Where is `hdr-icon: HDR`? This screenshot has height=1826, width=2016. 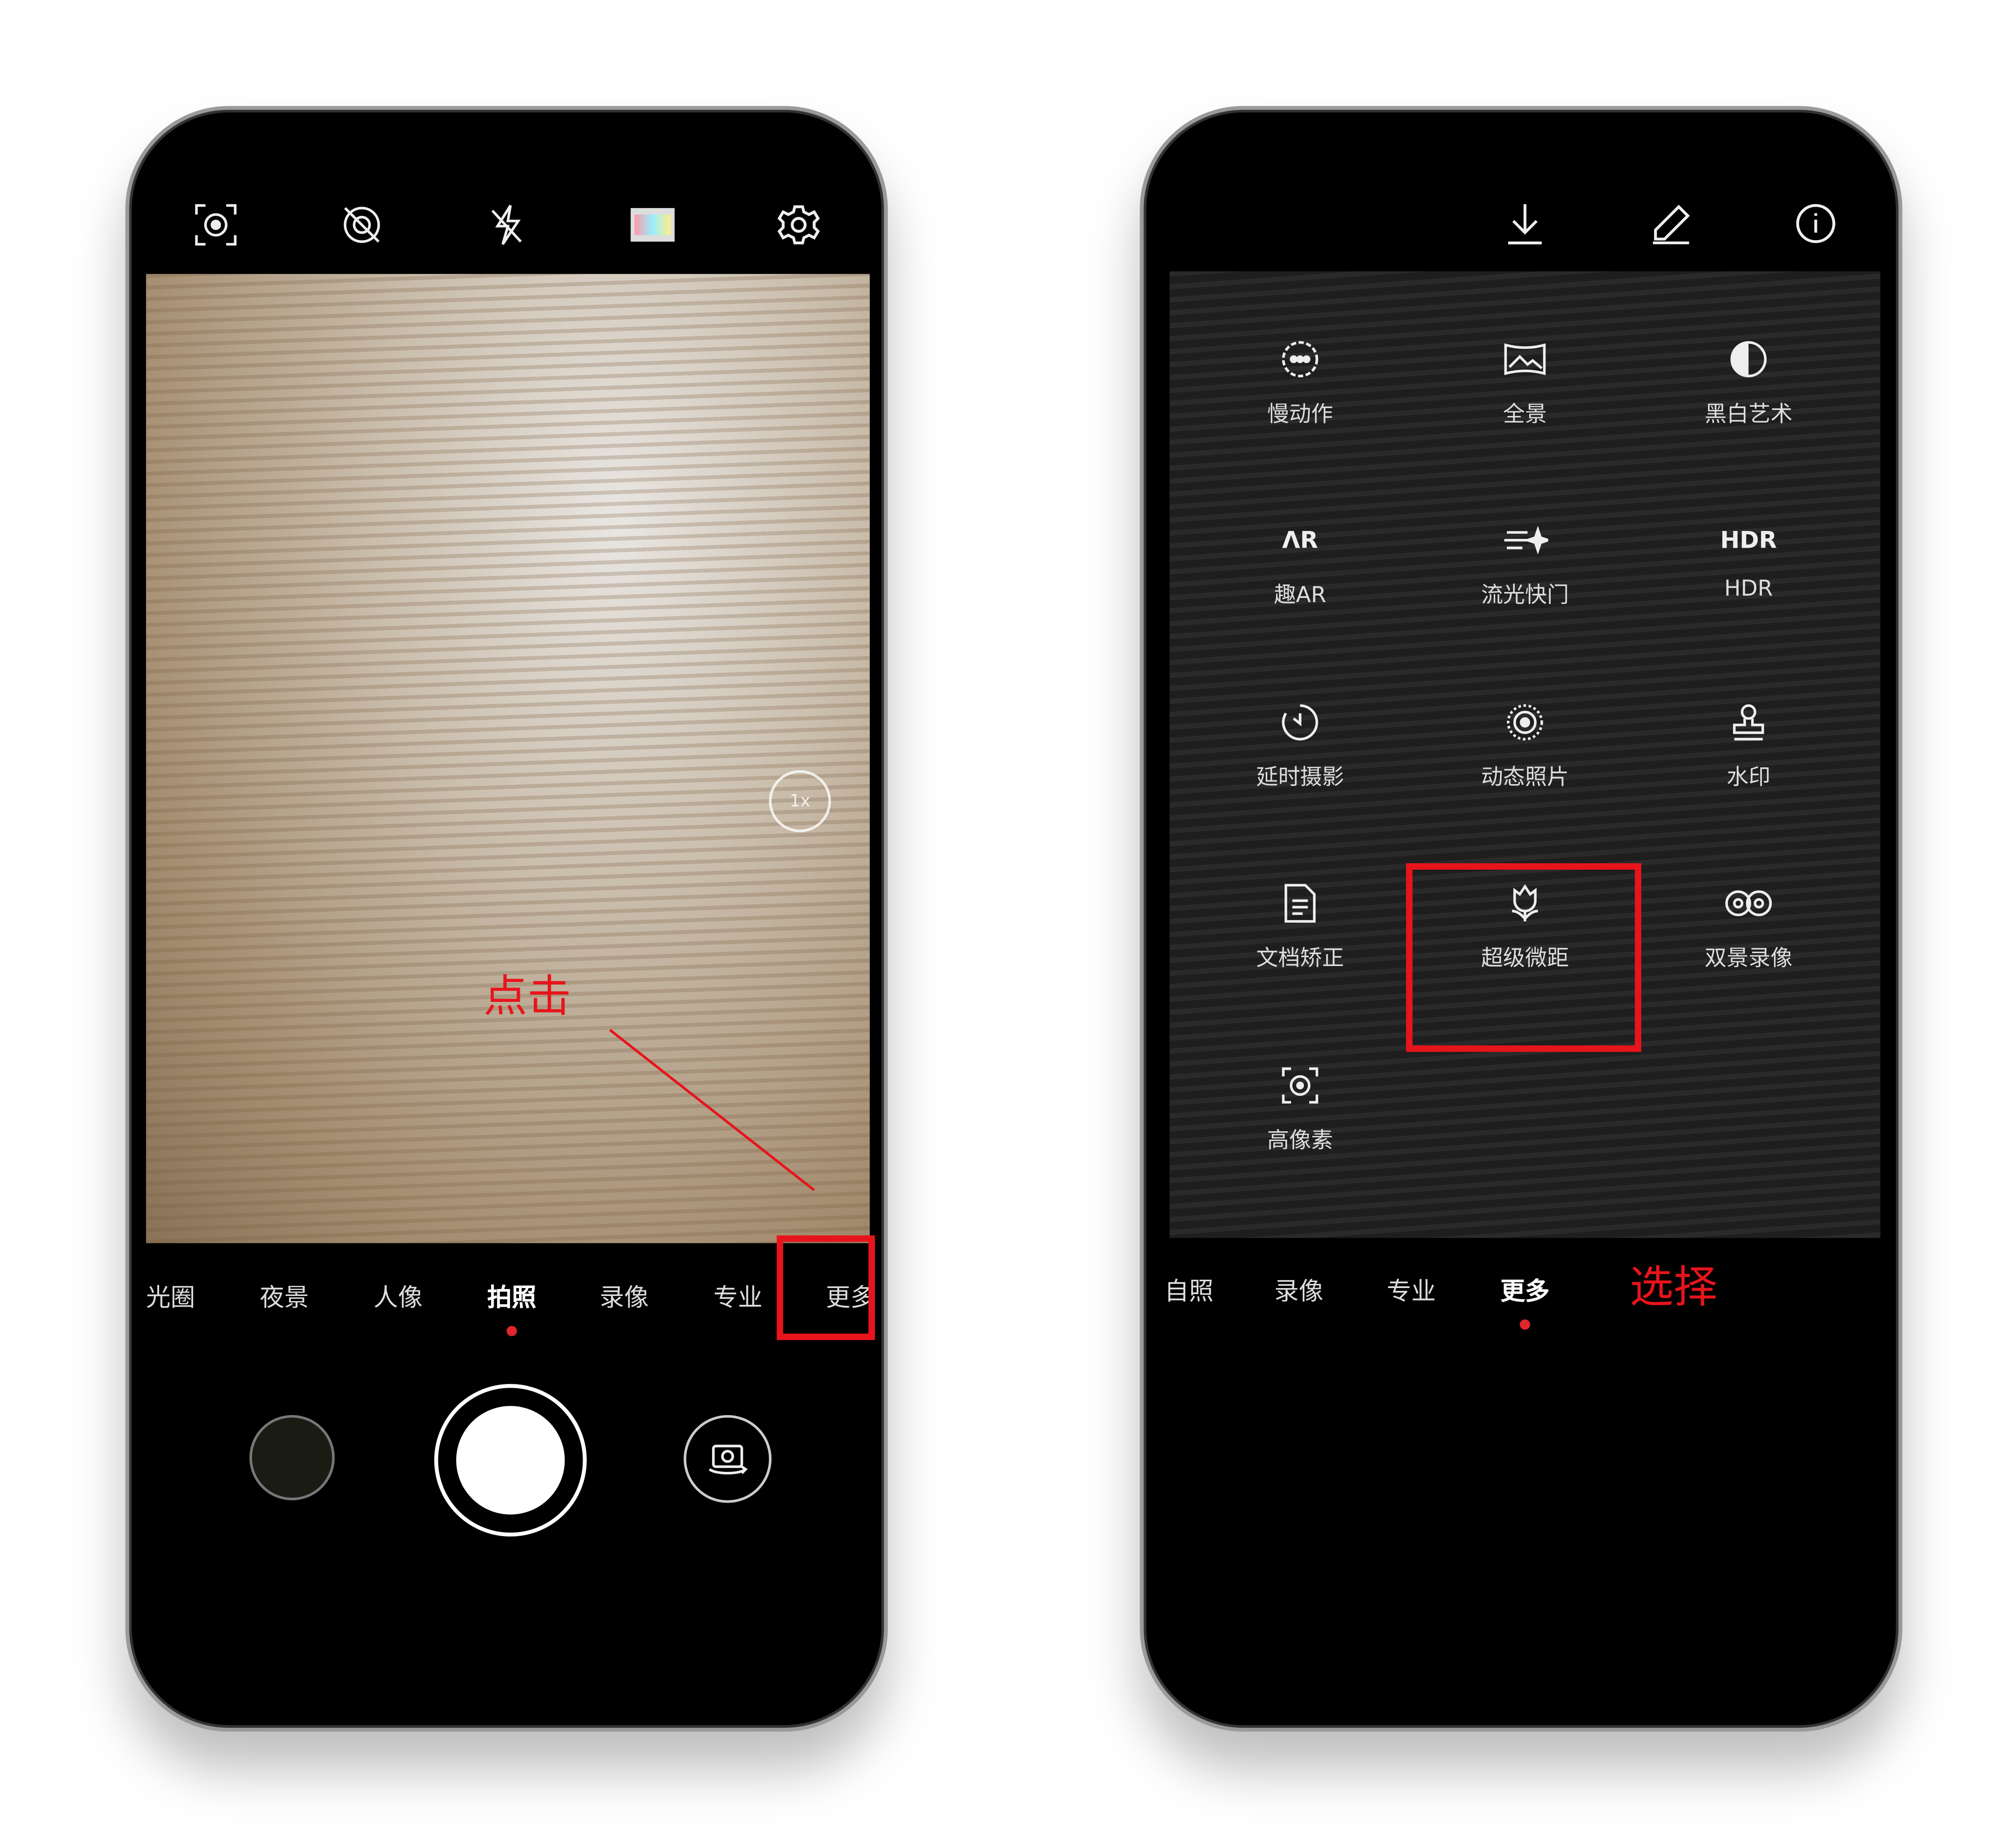 hdr-icon: HDR is located at coordinates (1748, 540).